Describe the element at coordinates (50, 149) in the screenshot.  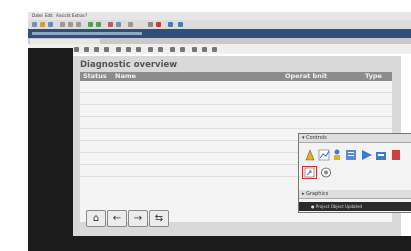
I see `project-tree-panel` at that location.